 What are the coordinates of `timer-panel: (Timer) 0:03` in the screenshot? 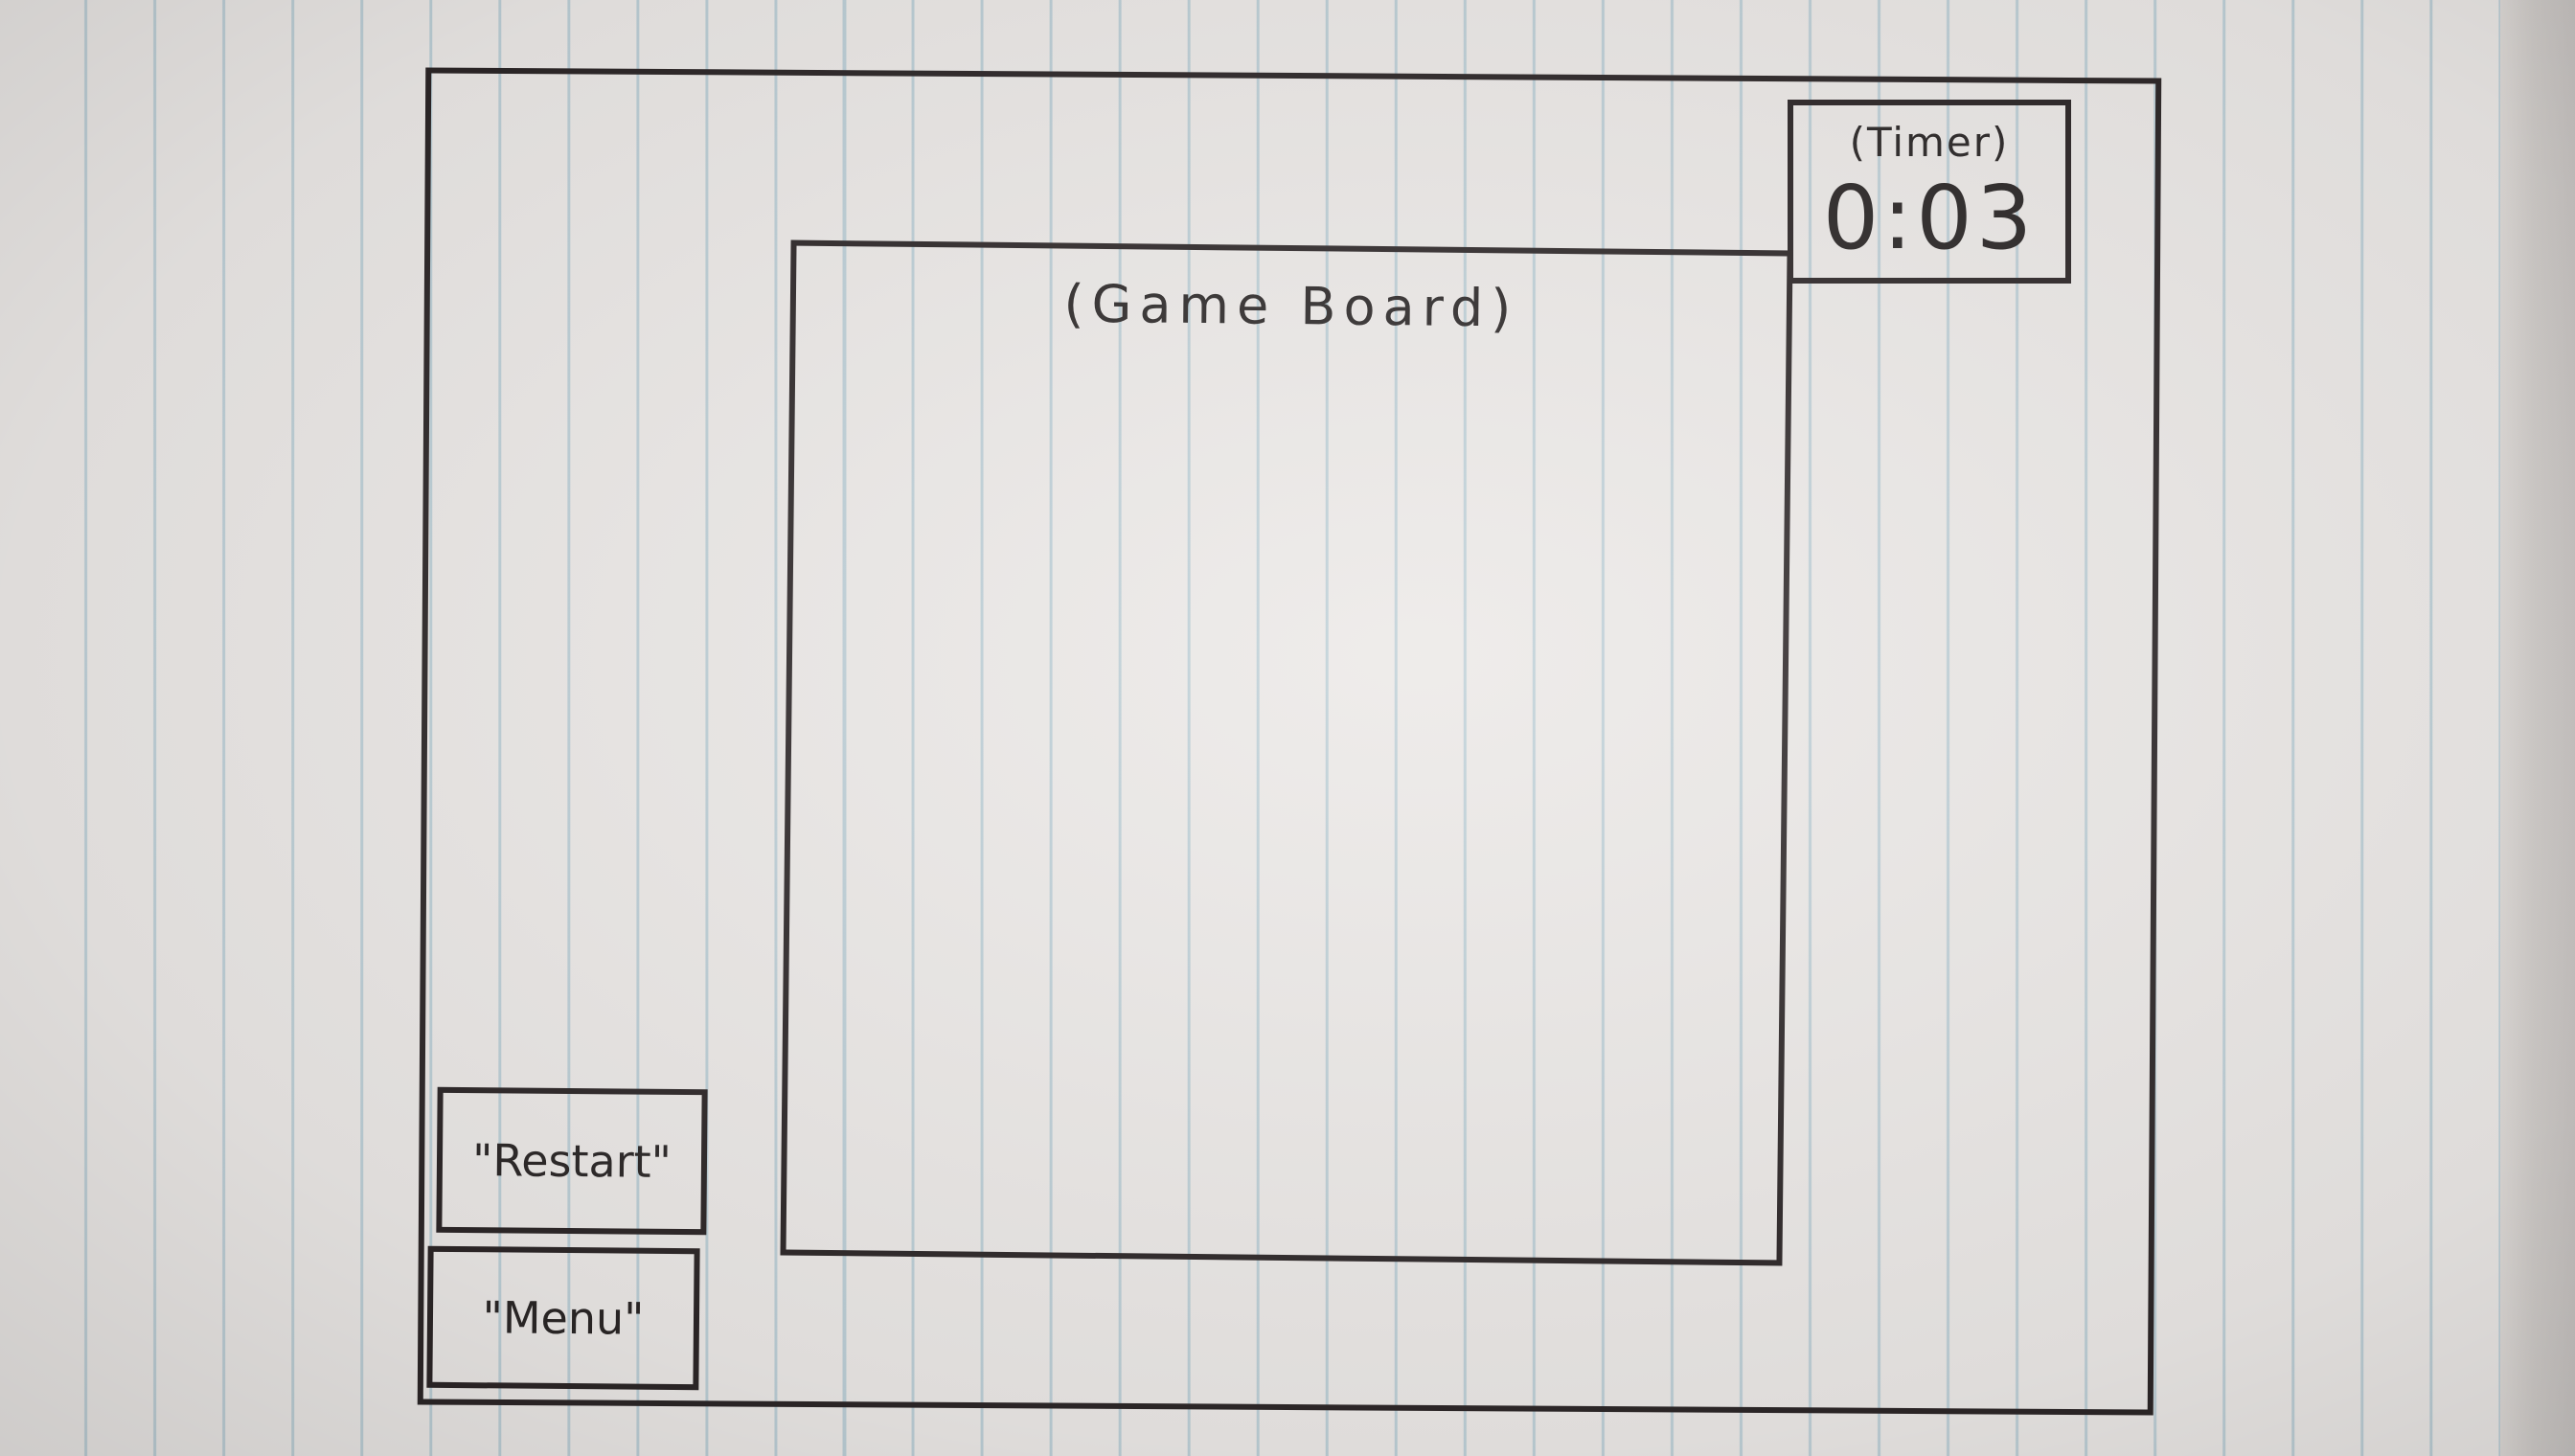 It's located at (1929, 192).